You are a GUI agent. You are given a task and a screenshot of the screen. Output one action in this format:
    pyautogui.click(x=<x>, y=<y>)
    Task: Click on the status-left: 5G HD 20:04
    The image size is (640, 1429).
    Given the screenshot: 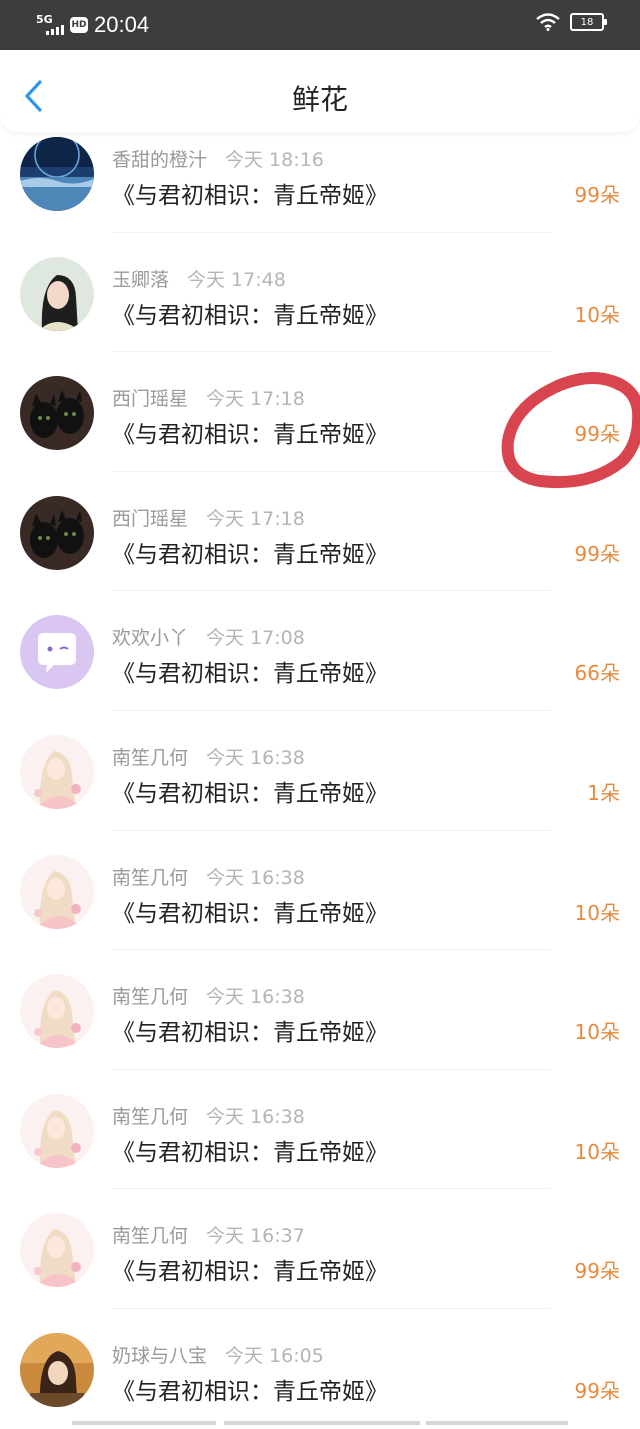 What is the action you would take?
    pyautogui.click(x=92, y=25)
    